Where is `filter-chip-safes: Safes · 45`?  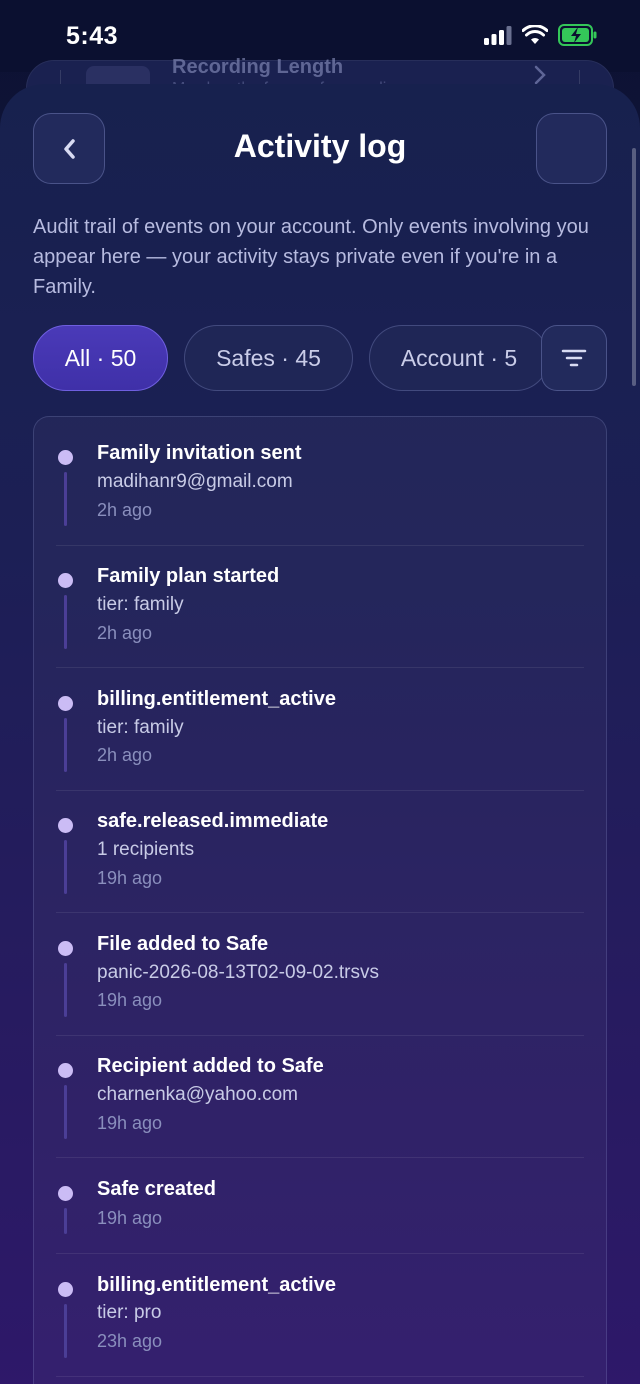
filter-chip-safes: Safes · 45 is located at coordinates (268, 358).